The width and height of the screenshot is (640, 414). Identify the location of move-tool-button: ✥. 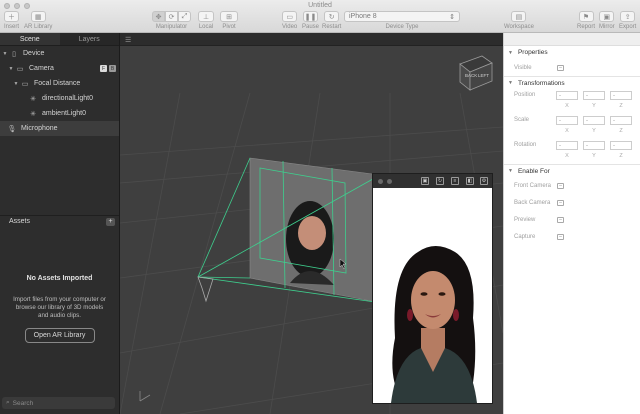
(158, 16).